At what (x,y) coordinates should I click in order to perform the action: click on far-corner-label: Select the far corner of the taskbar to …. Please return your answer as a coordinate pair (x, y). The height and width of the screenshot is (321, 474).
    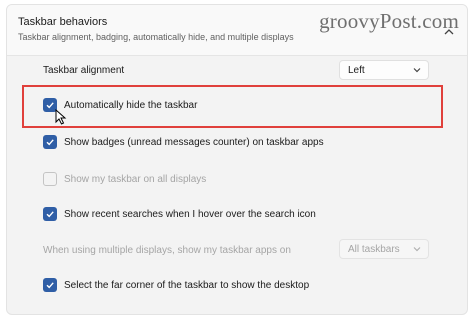
    Looking at the image, I should click on (187, 285).